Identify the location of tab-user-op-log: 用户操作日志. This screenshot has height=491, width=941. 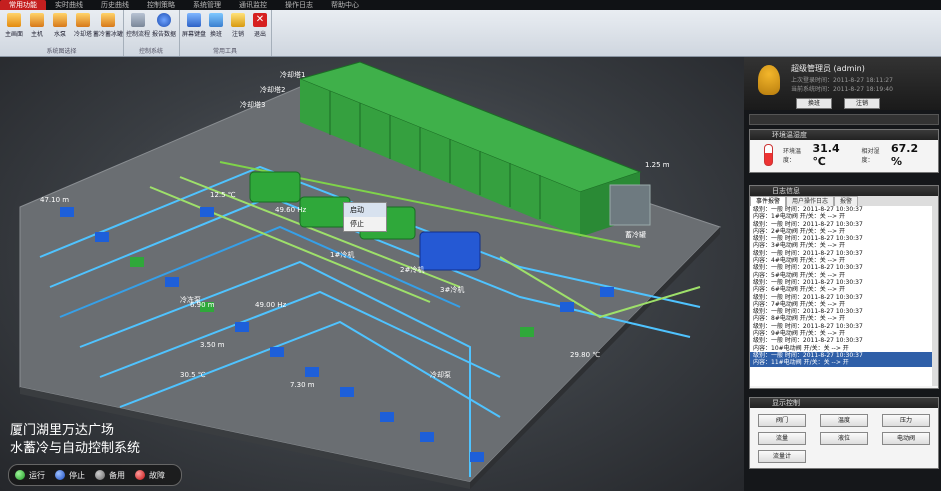
(810, 201).